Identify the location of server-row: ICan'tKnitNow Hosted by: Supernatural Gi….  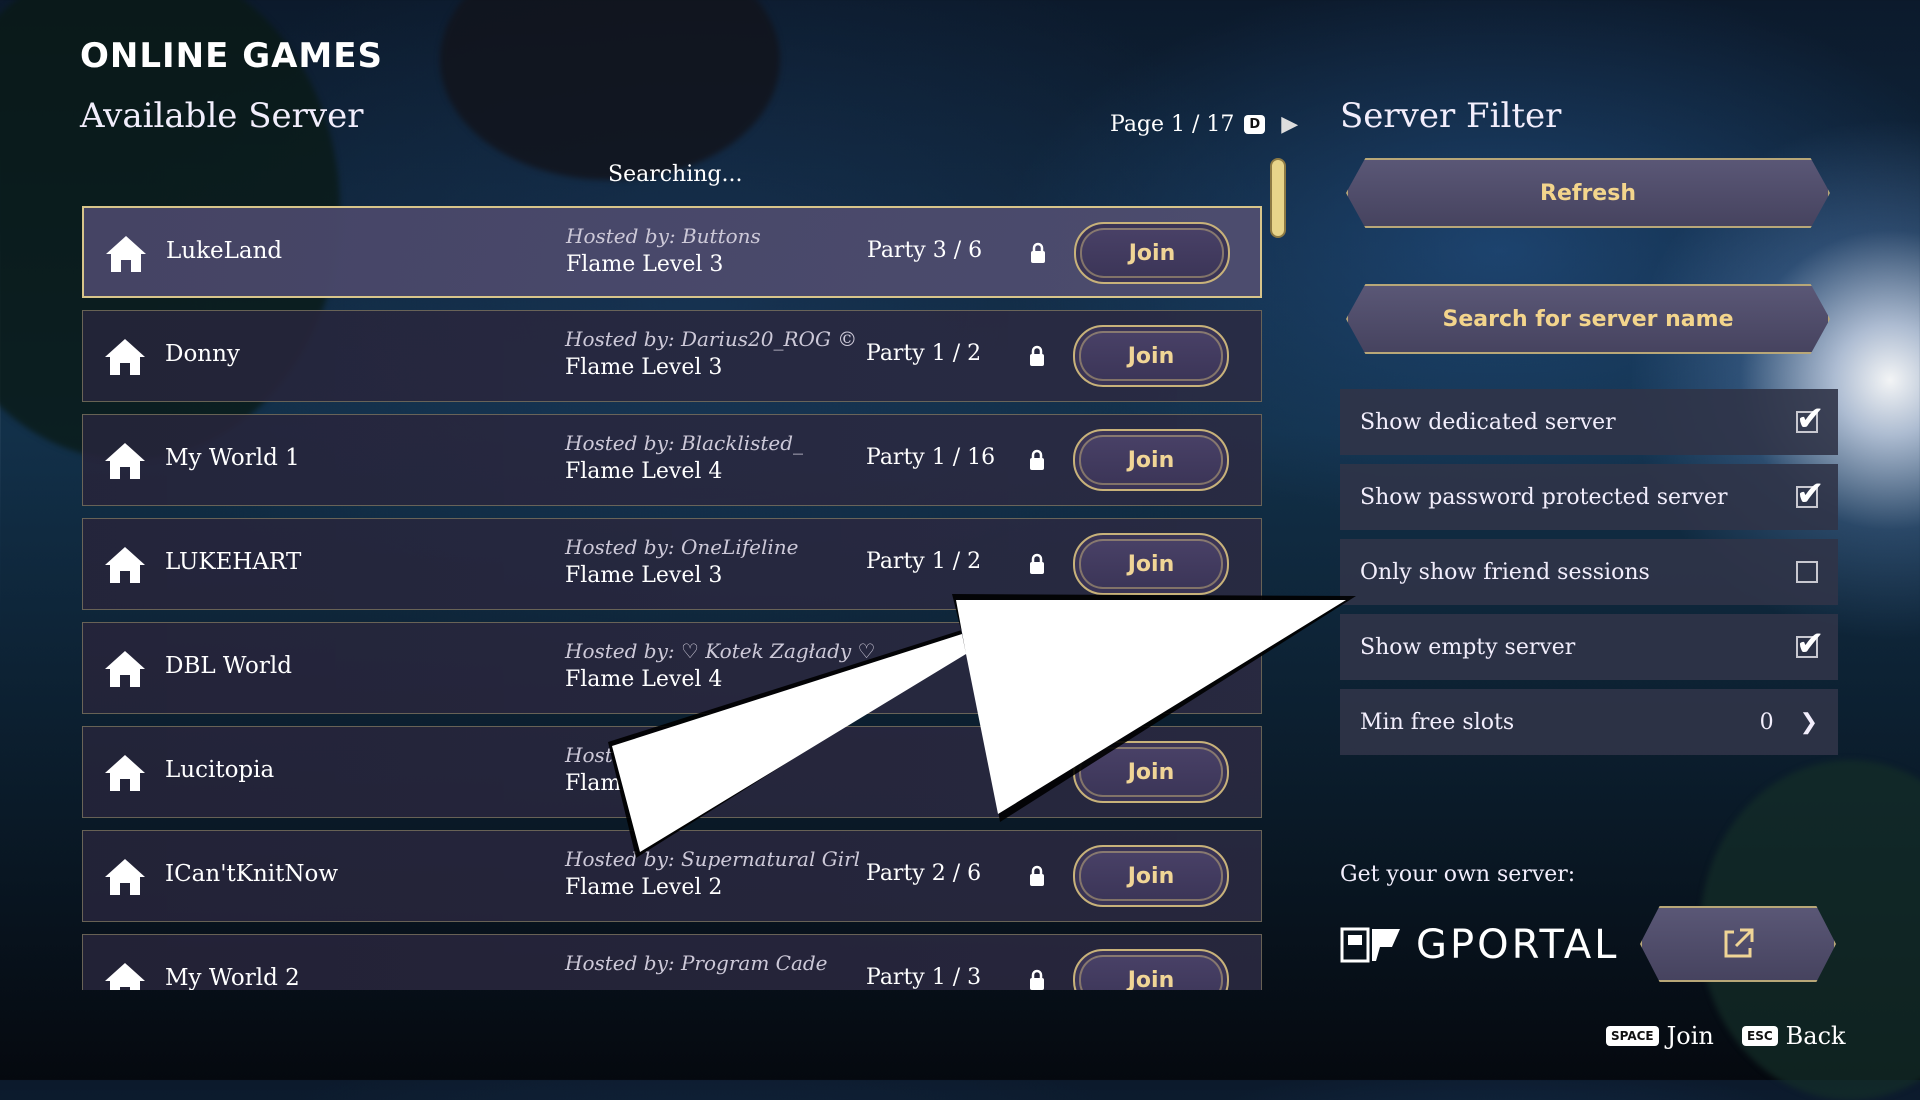
(672, 876).